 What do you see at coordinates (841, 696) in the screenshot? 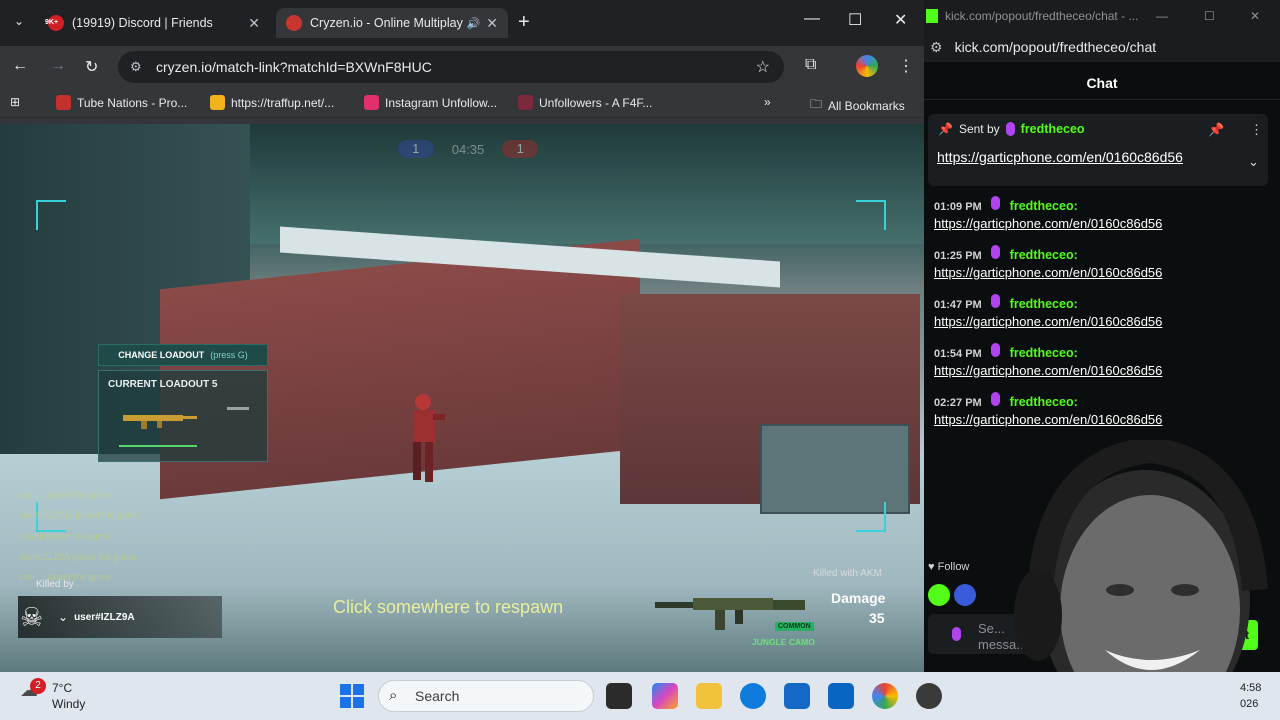
I see `outlook-icon` at bounding box center [841, 696].